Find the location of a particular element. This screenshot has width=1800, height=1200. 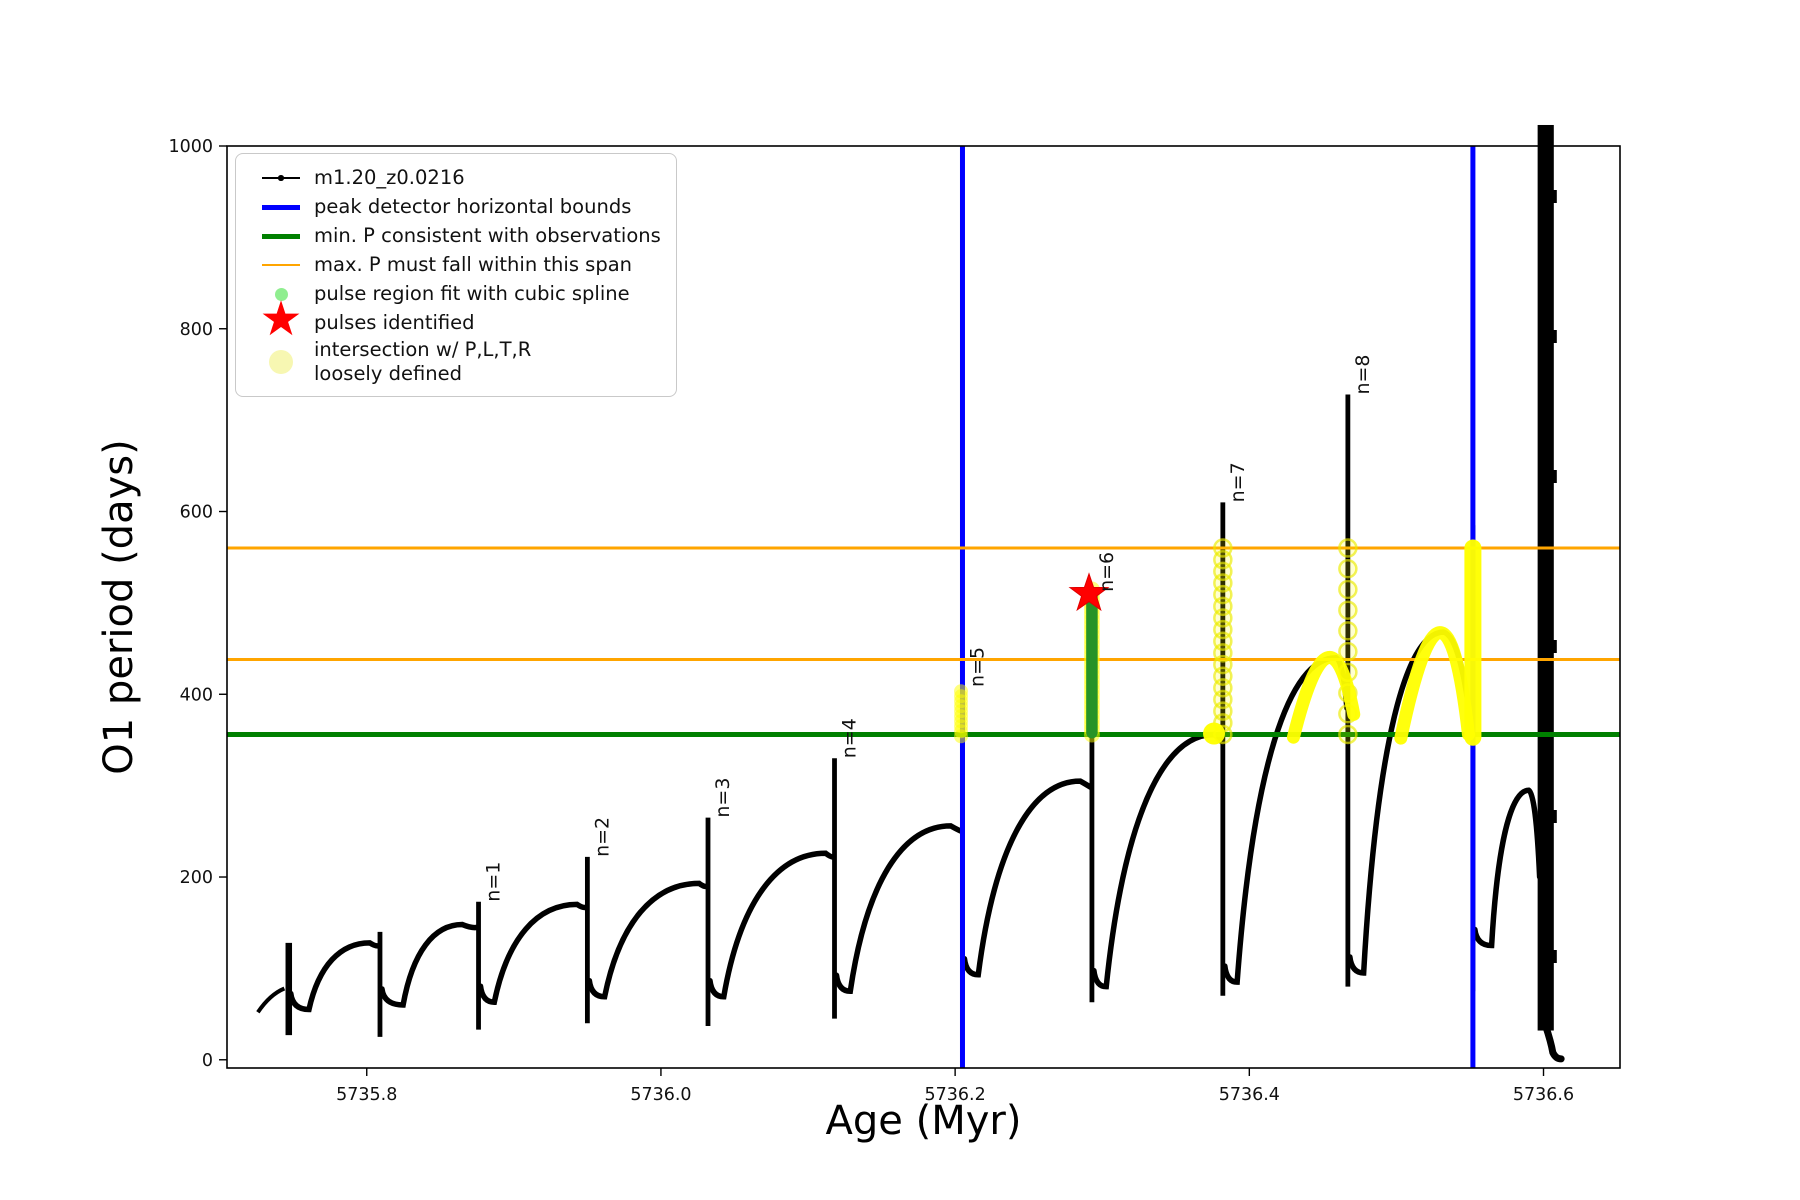

y-tick-label: 200 is located at coordinates (196, 878).